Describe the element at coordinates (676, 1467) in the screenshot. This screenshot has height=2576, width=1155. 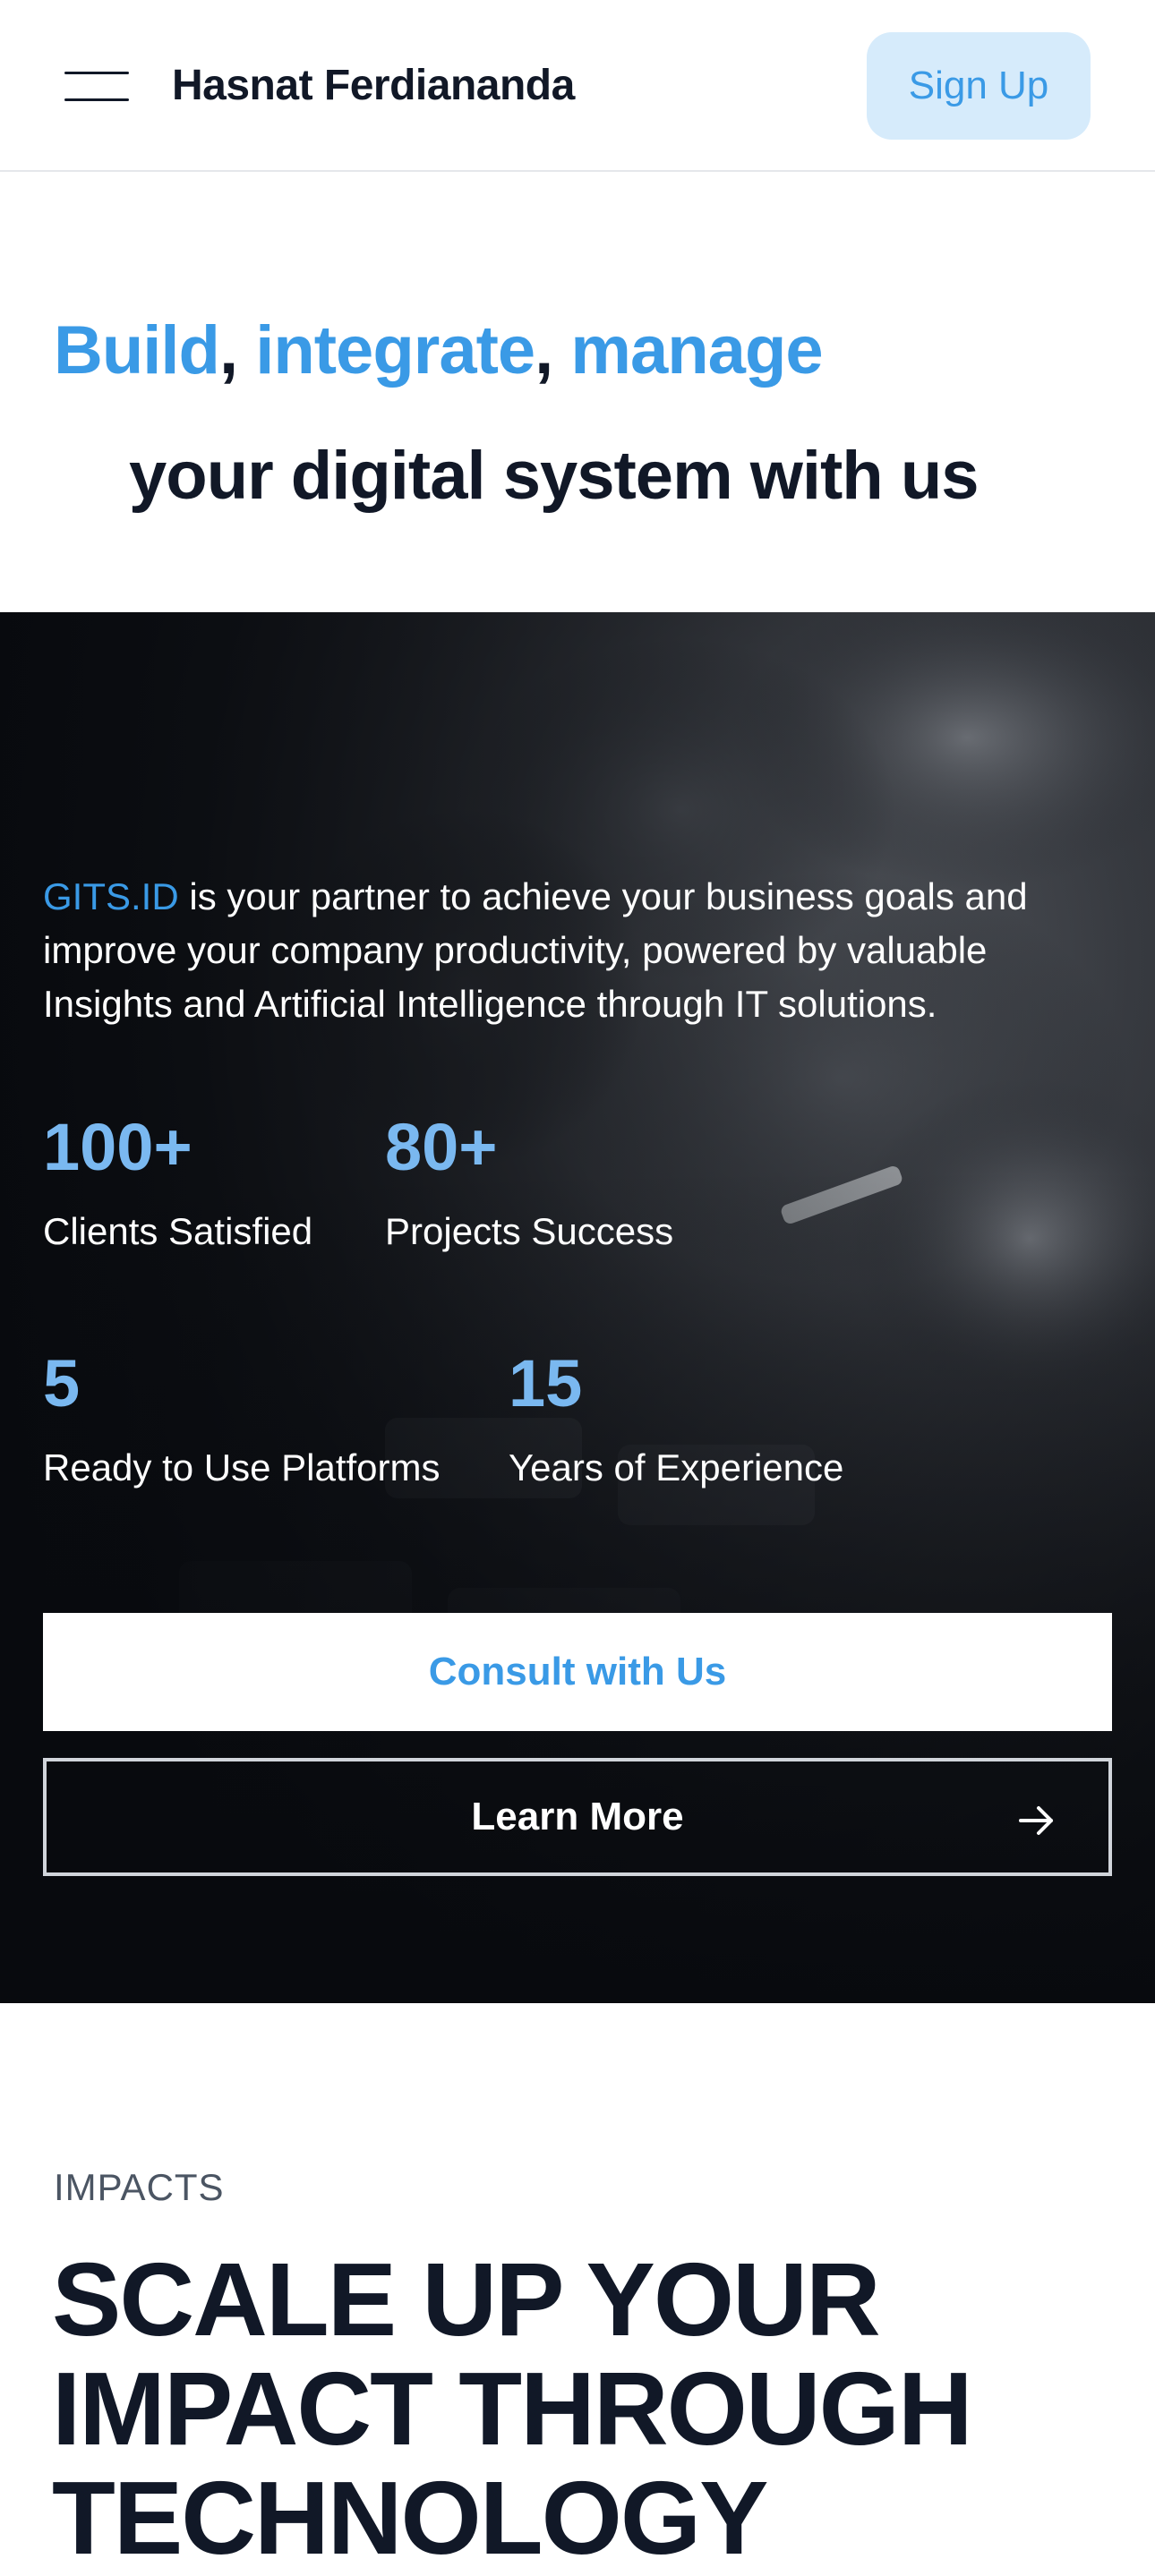
I see `stat-label: Years of Experience` at that location.